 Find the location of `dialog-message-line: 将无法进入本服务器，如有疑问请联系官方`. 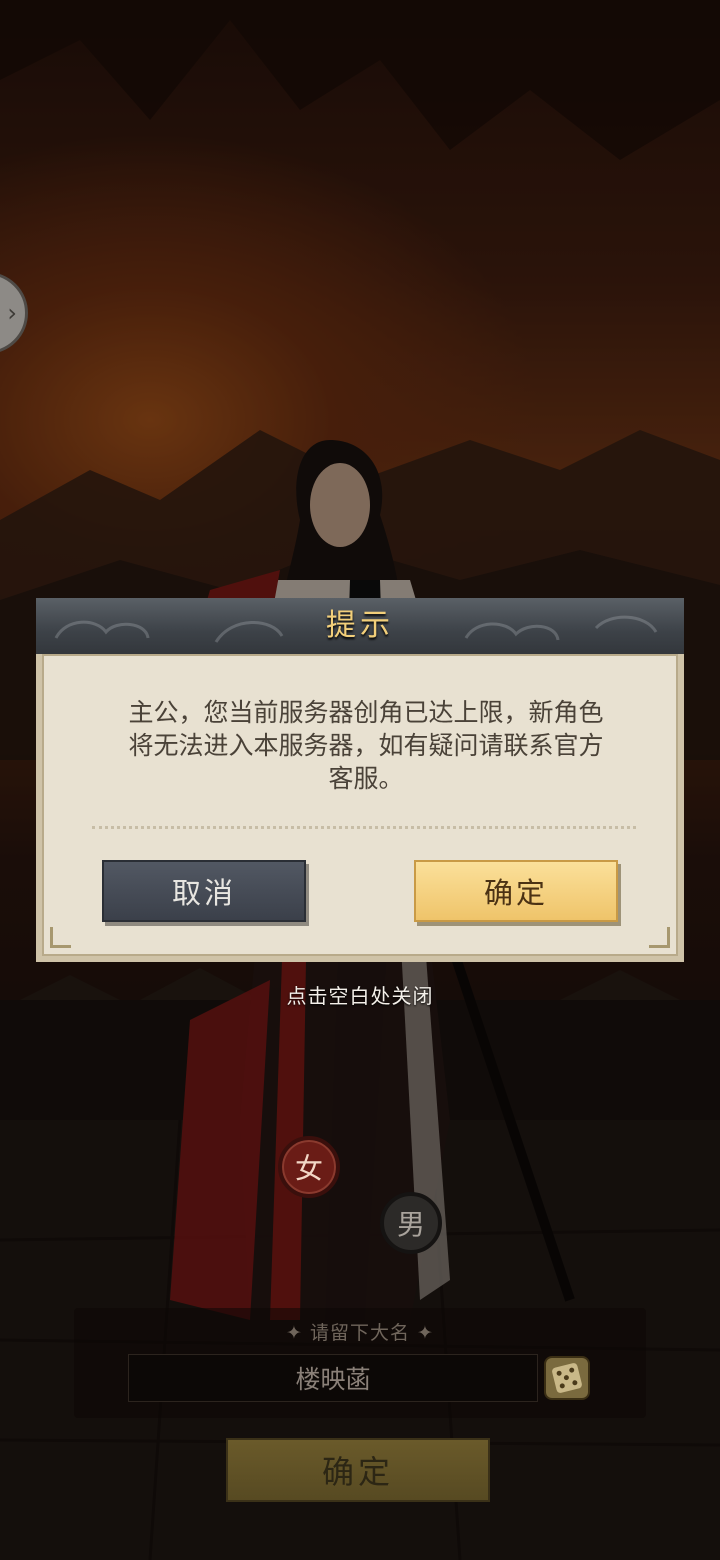

dialog-message-line: 将无法进入本服务器，如有疑问请联系官方 is located at coordinates (366, 745).